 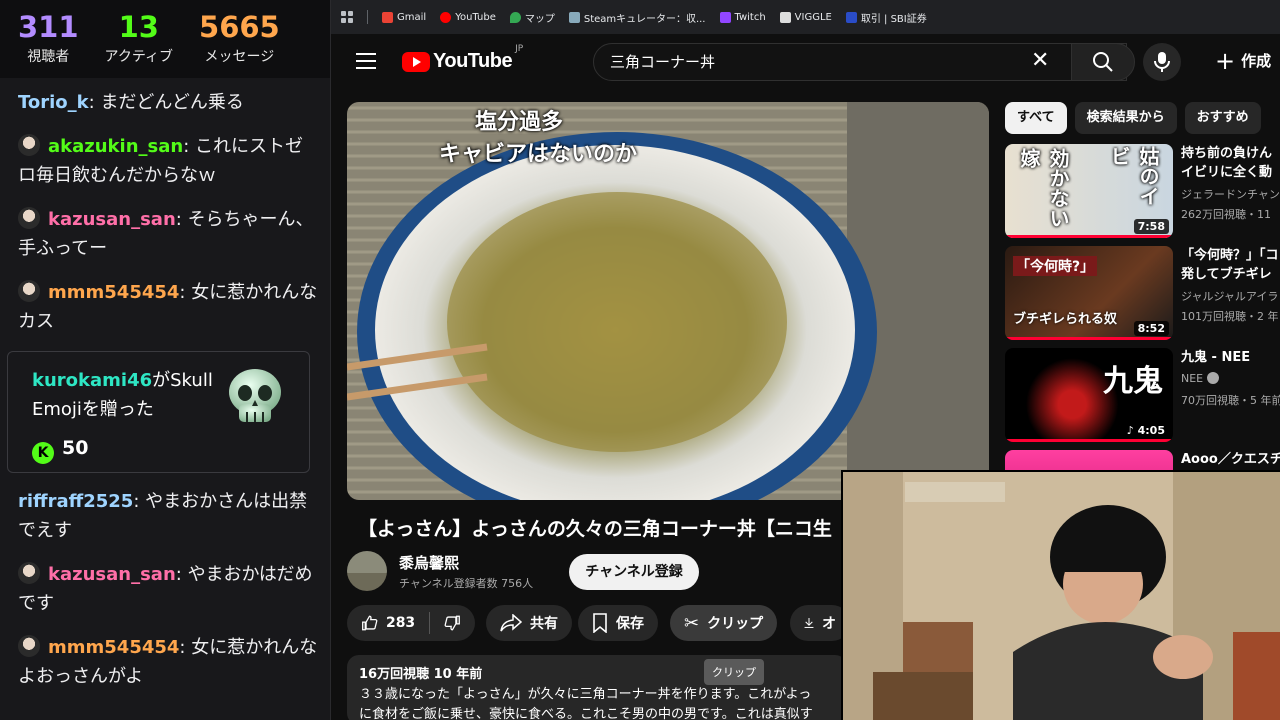 What do you see at coordinates (369, 623) in the screenshot?
I see `thumbs-up-icon` at bounding box center [369, 623].